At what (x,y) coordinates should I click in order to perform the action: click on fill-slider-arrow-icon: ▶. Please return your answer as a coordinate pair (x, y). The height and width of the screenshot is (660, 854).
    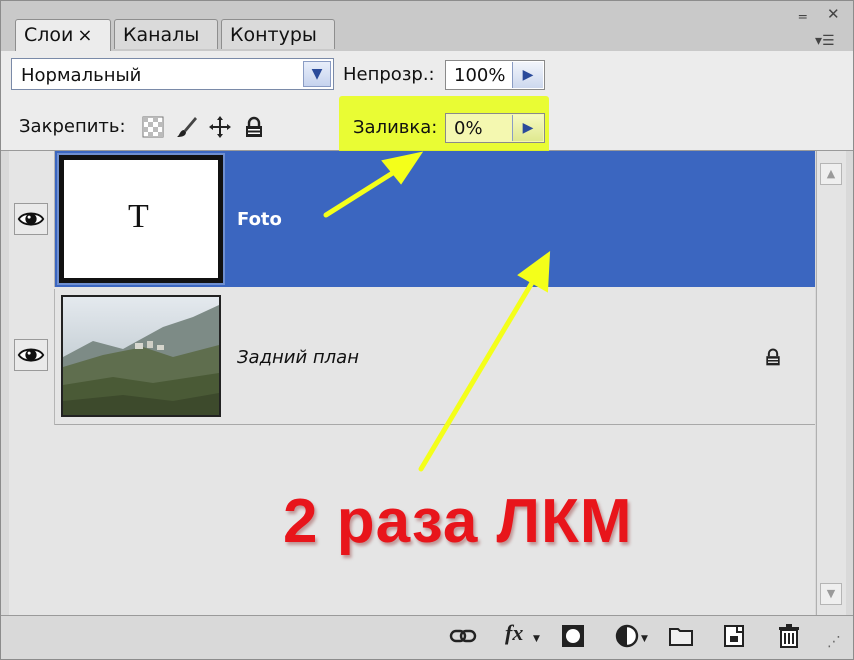
    Looking at the image, I should click on (527, 128).